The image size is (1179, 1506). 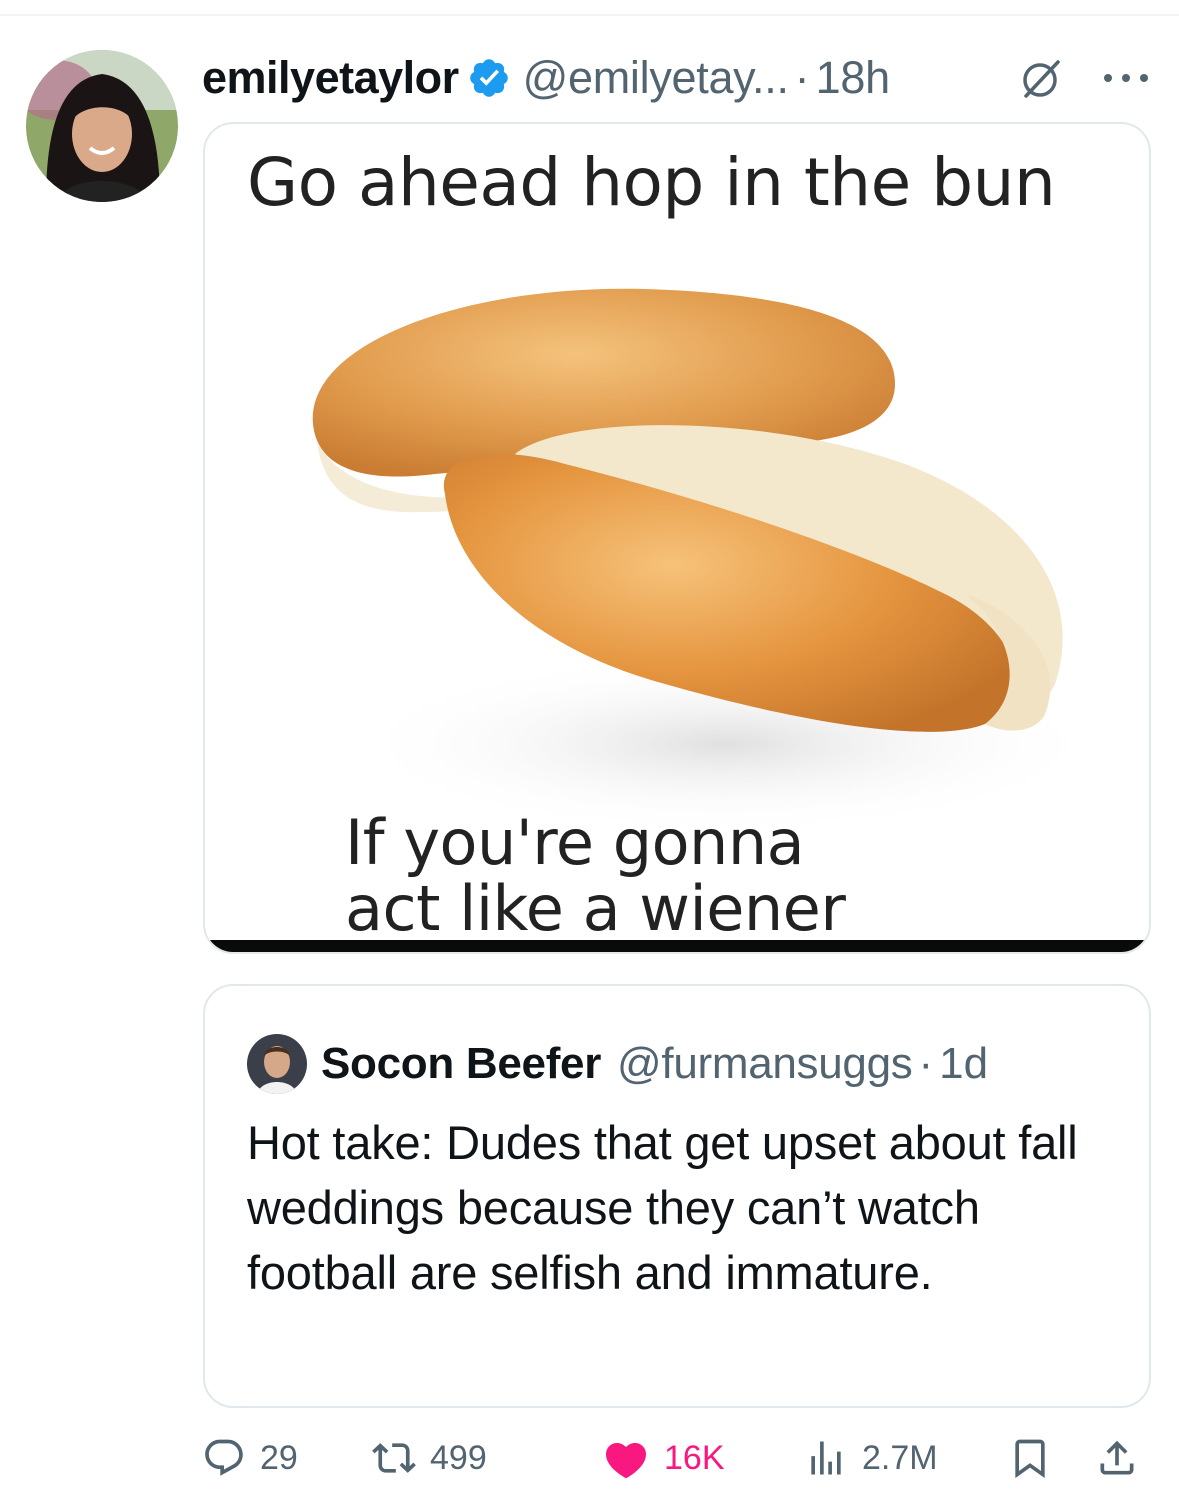 I want to click on more-options-icon, so click(x=1126, y=78).